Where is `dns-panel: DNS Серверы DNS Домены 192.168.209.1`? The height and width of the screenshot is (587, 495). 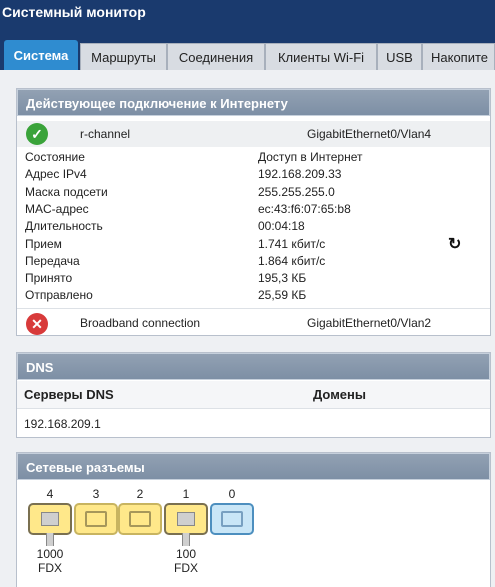
dns-panel: DNS Серверы DNS Домены 192.168.209.1 is located at coordinates (253, 395).